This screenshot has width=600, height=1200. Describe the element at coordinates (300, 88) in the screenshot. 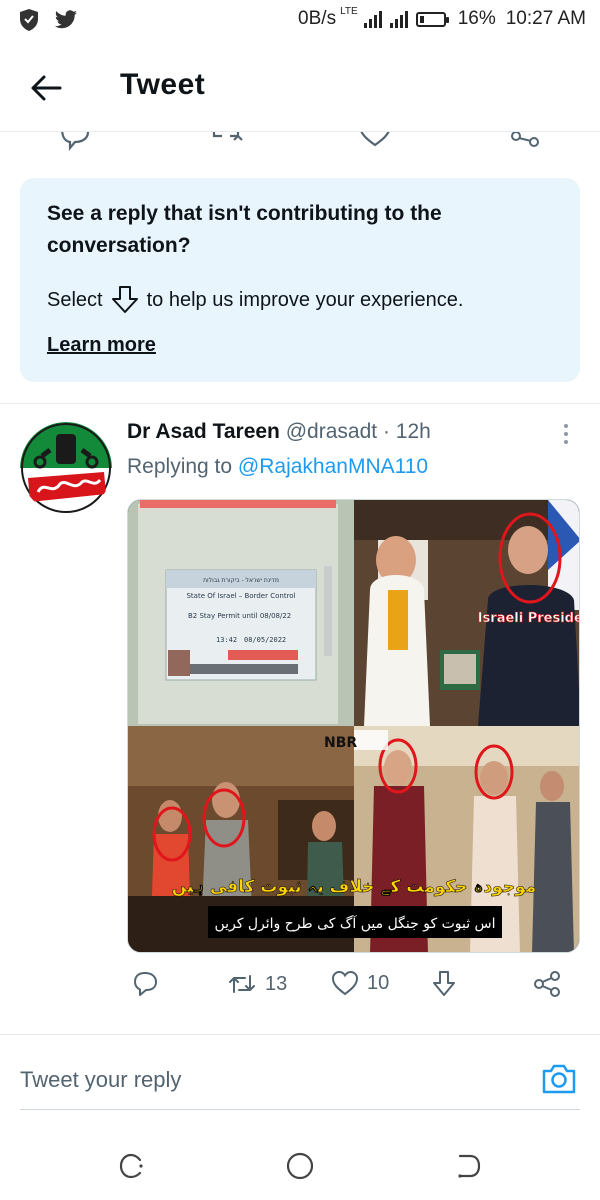

I see `header: Tweet` at that location.